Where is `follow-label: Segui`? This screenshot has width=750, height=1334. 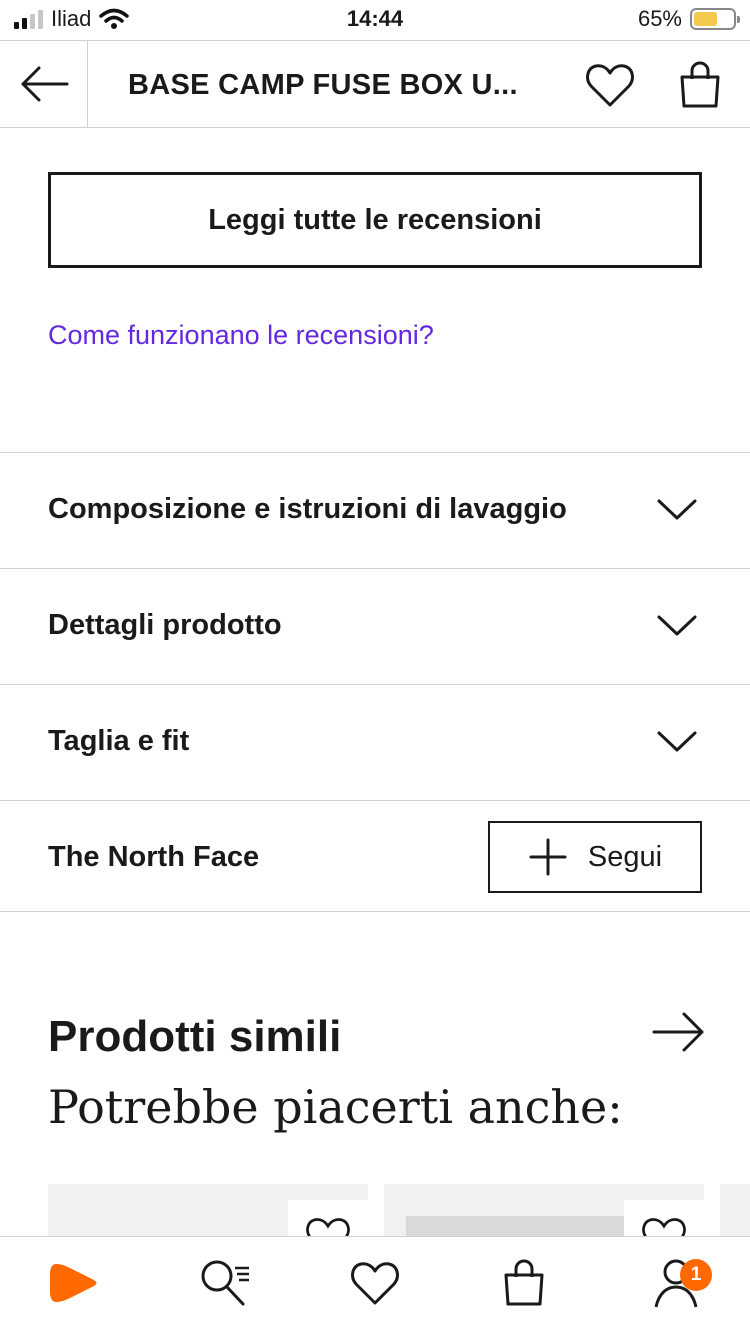 follow-label: Segui is located at coordinates (625, 856).